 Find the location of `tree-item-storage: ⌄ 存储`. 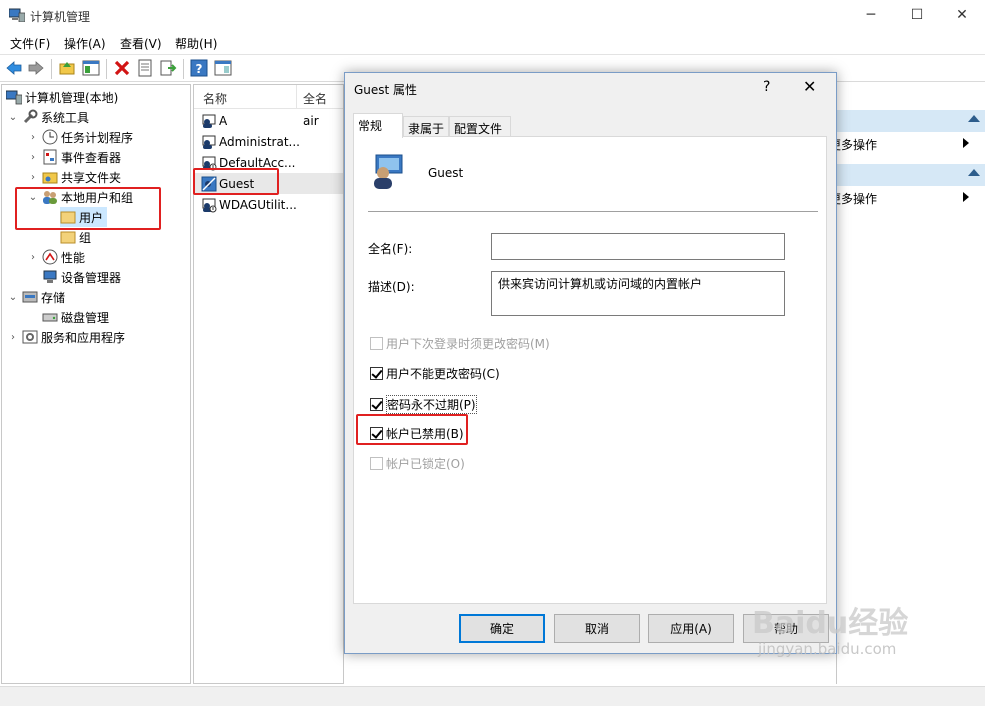

tree-item-storage: ⌄ 存储 is located at coordinates (36, 297).